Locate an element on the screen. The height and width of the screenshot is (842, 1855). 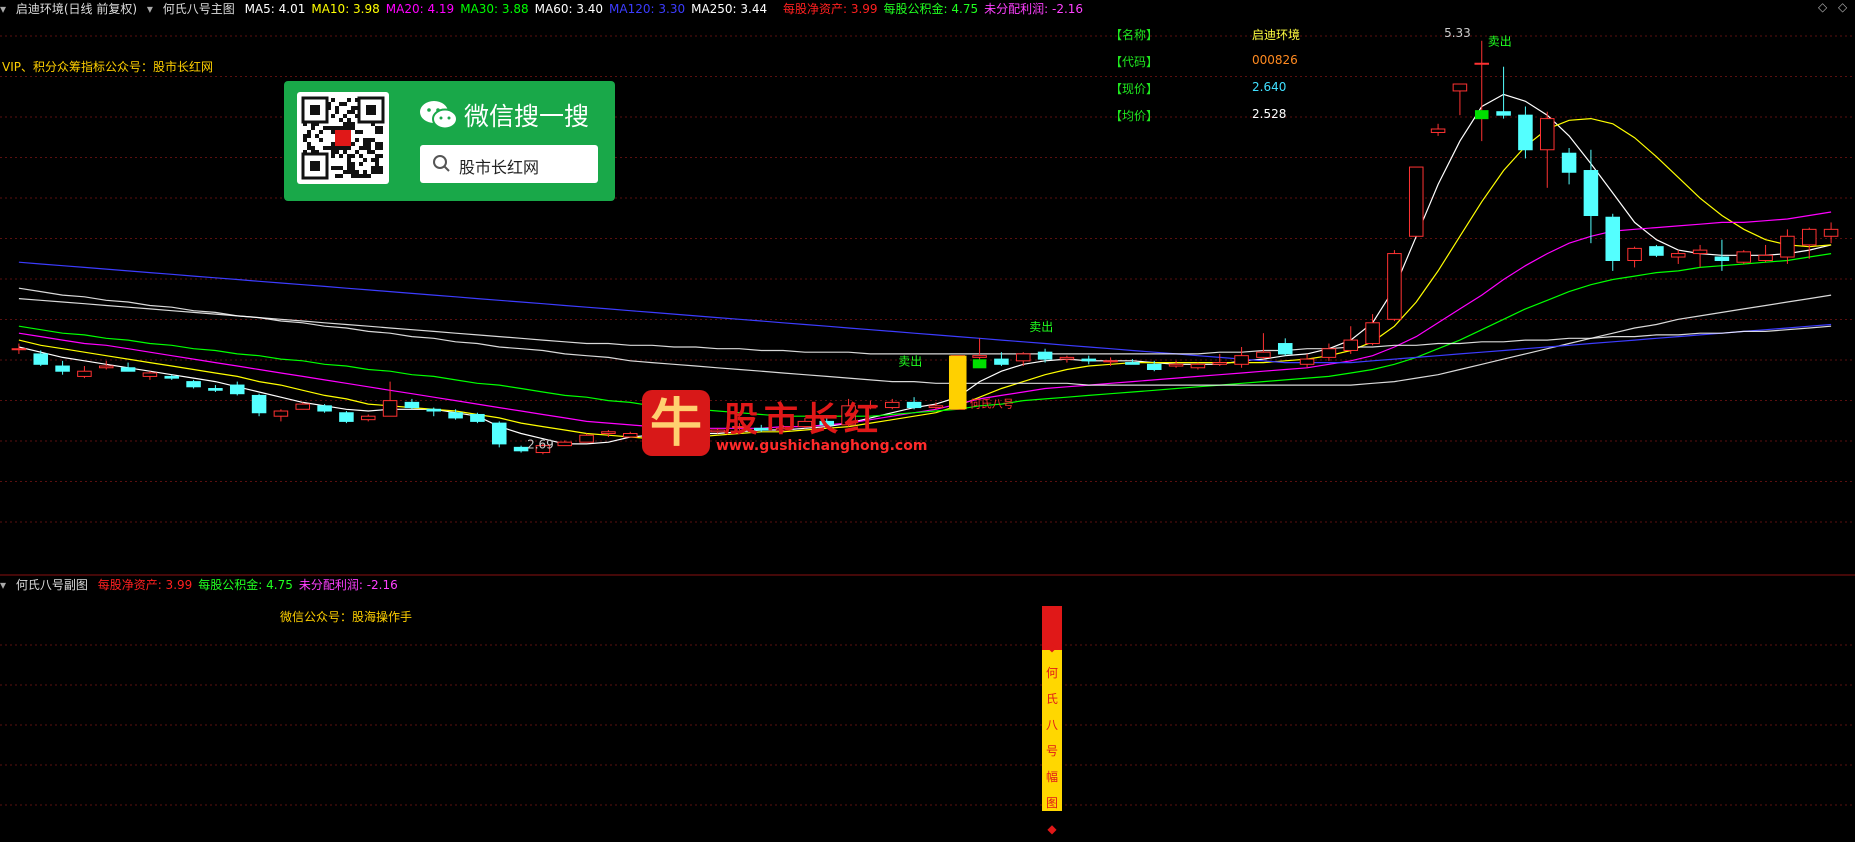
expand-icon: ◇ is located at coordinates (1842, 7).